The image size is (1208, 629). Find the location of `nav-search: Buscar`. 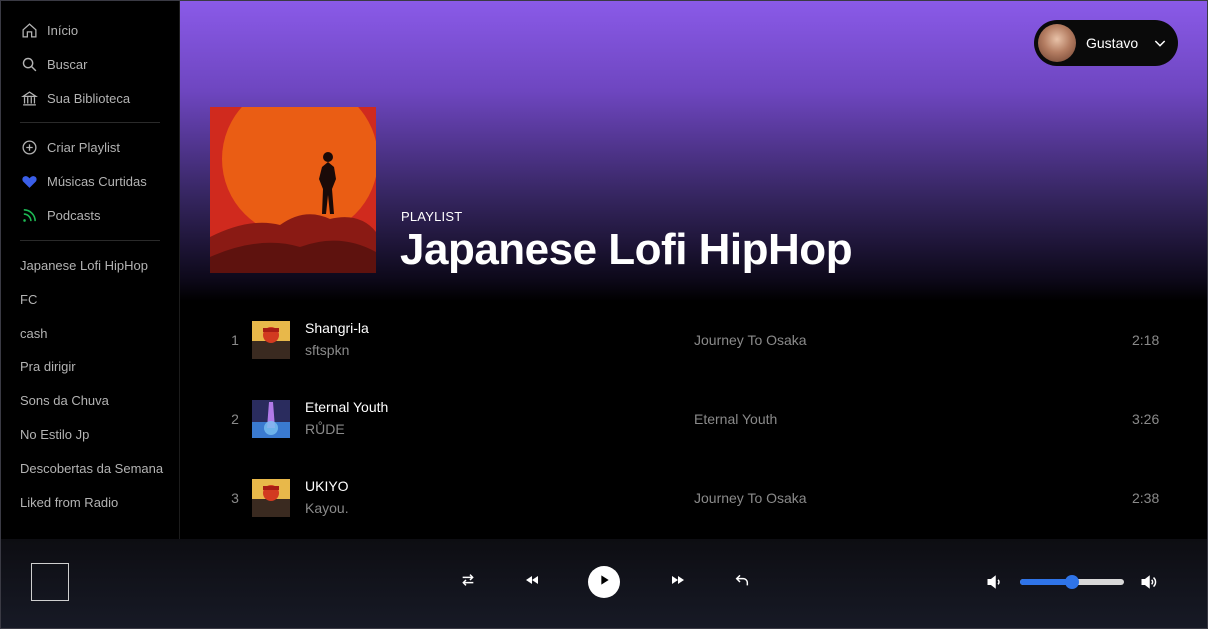

nav-search: Buscar is located at coordinates (53, 64).